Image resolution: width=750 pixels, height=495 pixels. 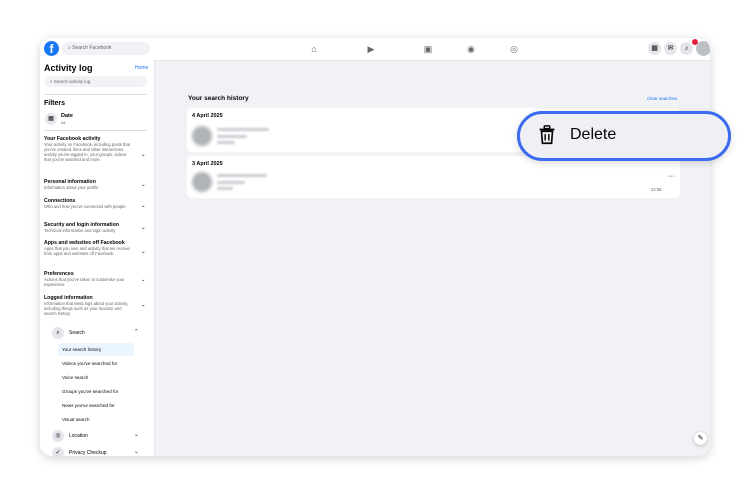 I want to click on activity-log-search-input: ⌕ Search activity log, so click(x=95, y=81).